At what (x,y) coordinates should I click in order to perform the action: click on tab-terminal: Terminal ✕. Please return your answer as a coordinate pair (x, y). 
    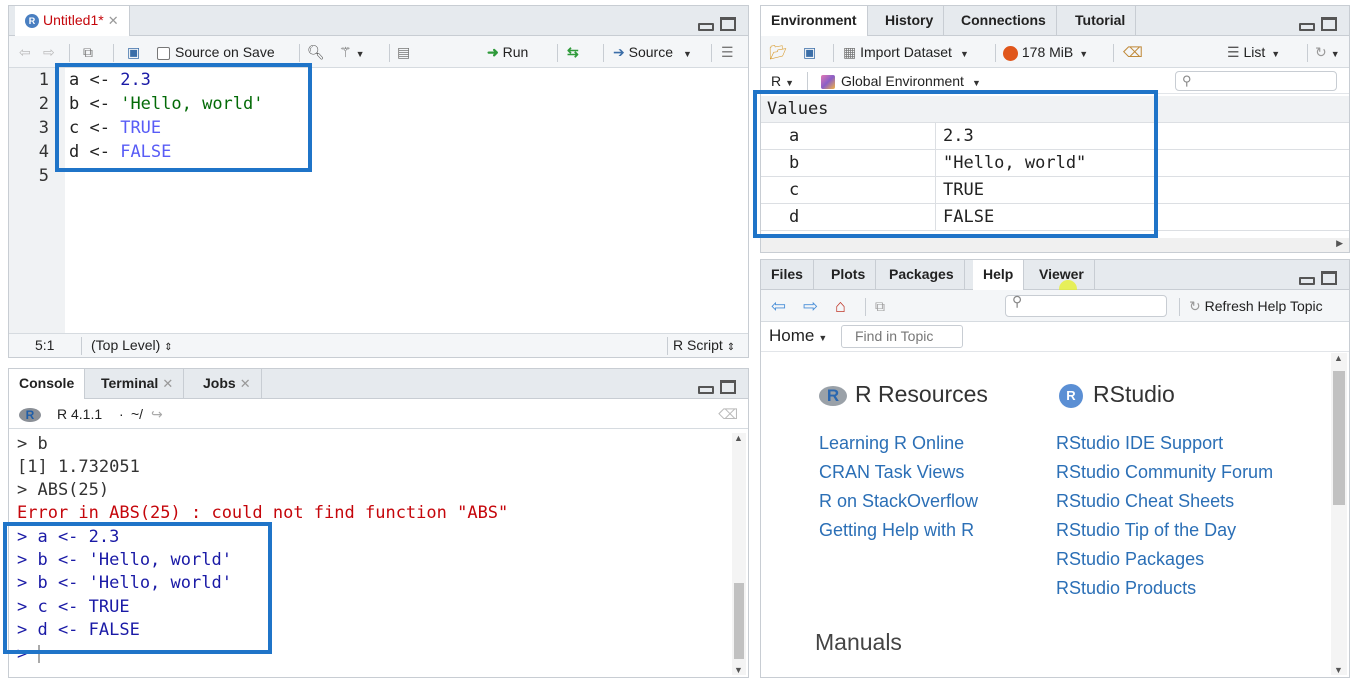
    Looking at the image, I should click on (138, 384).